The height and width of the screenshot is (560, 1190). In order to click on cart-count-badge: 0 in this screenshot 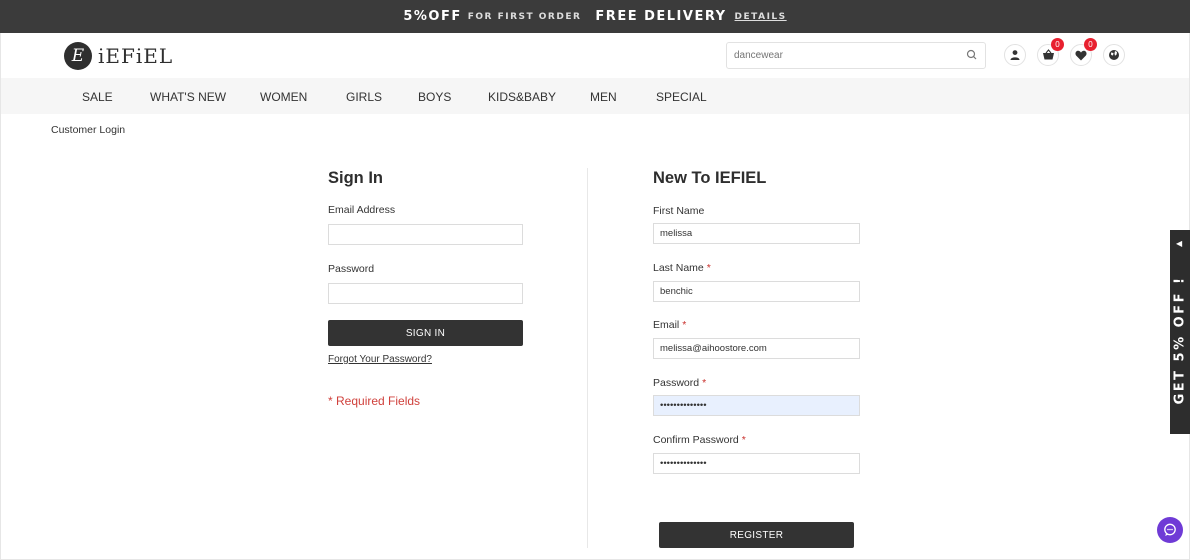, I will do `click(1057, 44)`.